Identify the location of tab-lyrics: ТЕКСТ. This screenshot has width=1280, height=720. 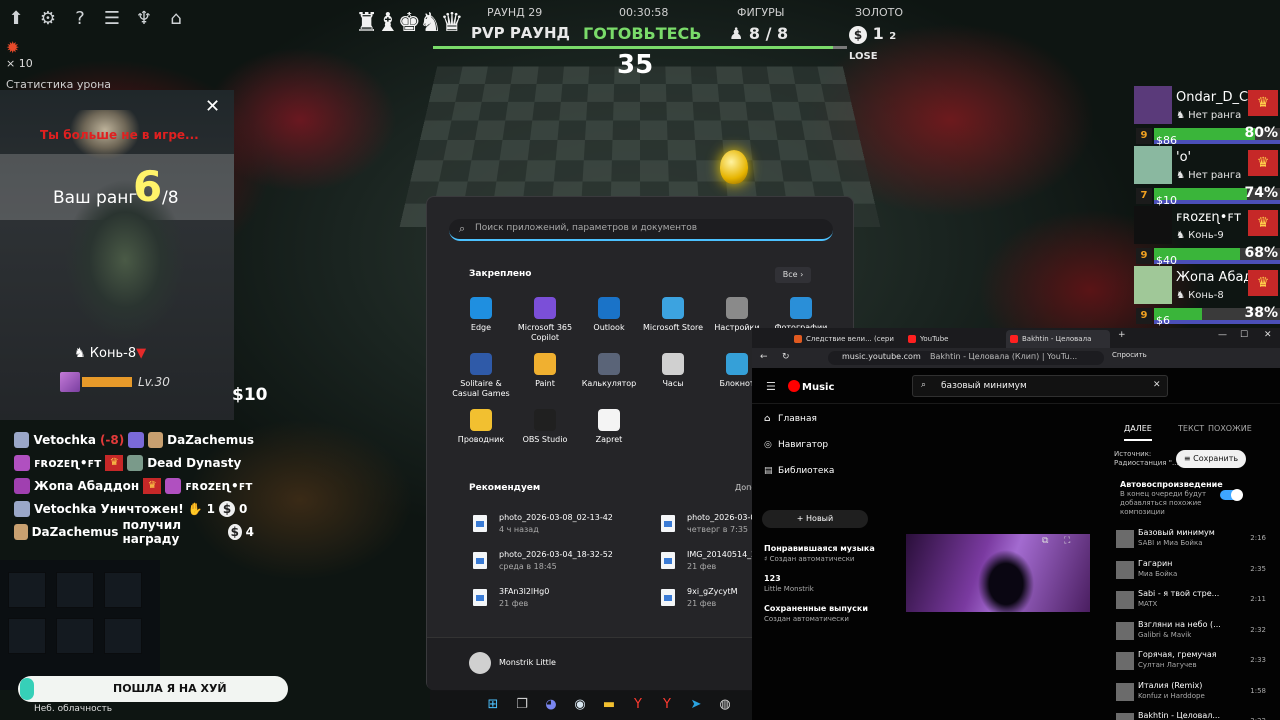
(1191, 428).